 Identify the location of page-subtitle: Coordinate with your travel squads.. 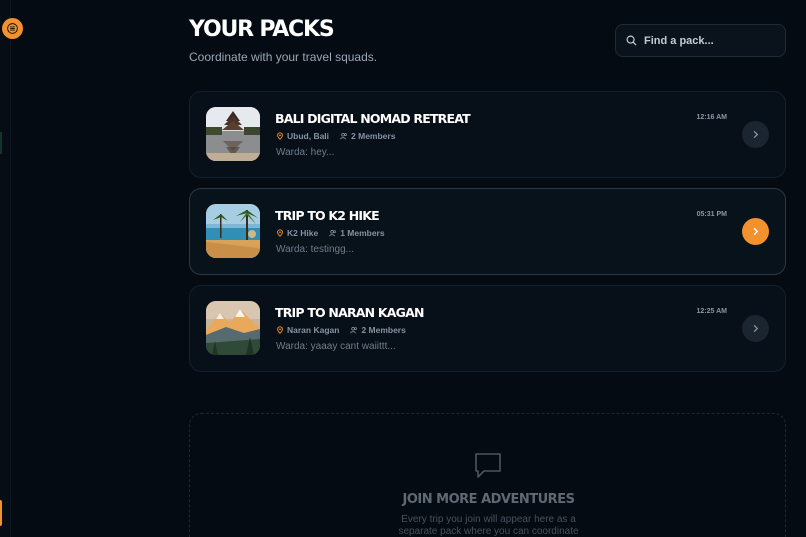
(283, 57).